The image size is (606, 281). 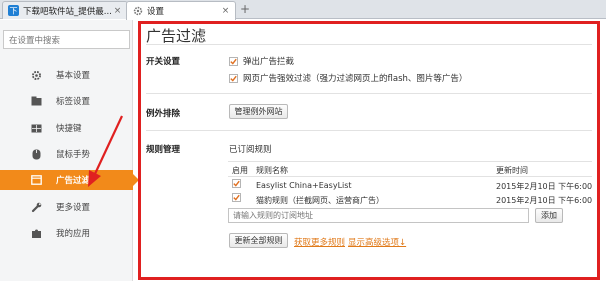 I want to click on filter-icon, so click(x=36, y=180).